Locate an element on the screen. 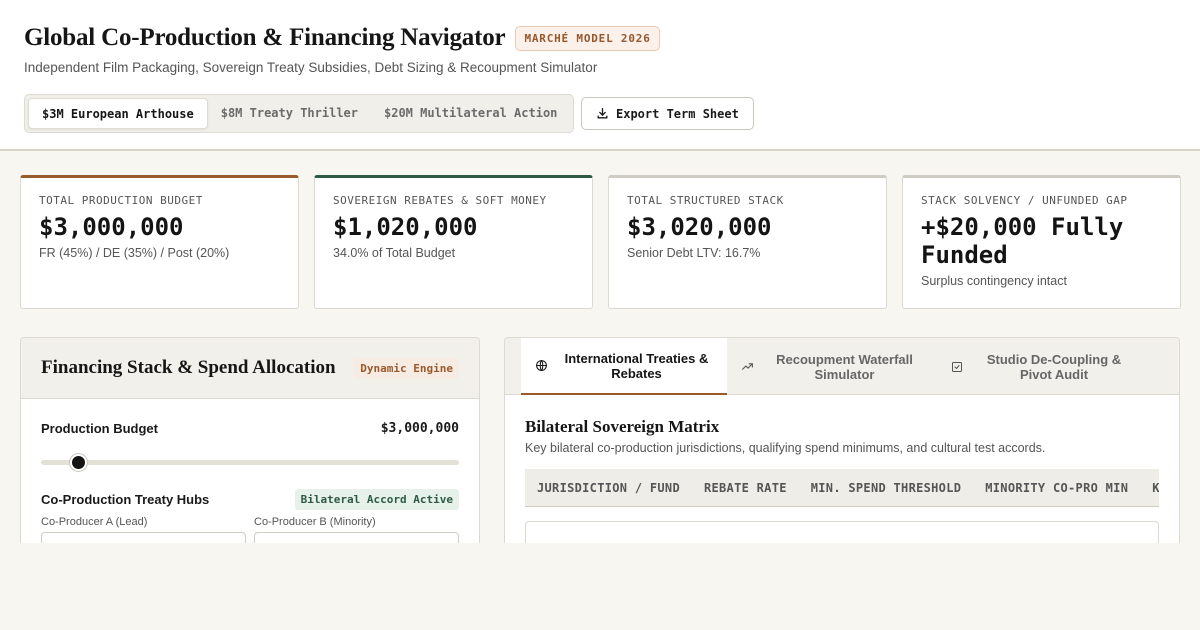  column-header: JURISDICTION / FUND is located at coordinates (608, 488).